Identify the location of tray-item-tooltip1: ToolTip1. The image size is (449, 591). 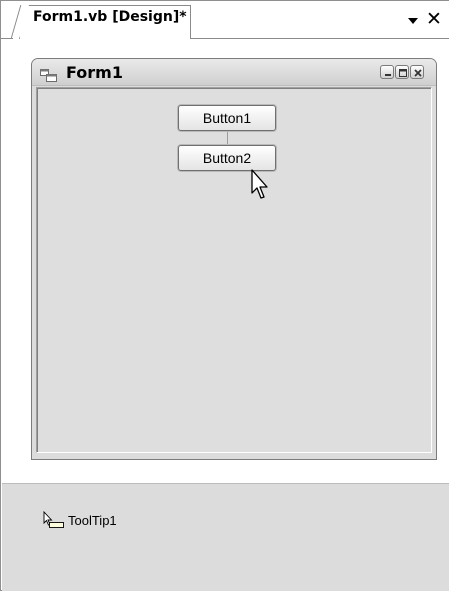
(79, 519).